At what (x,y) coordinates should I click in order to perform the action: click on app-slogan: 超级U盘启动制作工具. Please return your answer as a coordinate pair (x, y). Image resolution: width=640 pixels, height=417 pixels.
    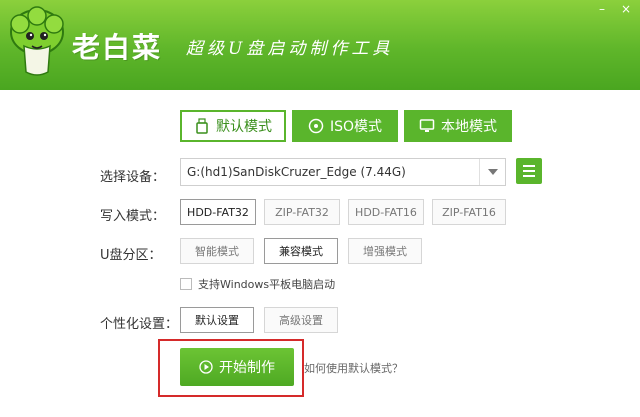
    Looking at the image, I should click on (290, 49).